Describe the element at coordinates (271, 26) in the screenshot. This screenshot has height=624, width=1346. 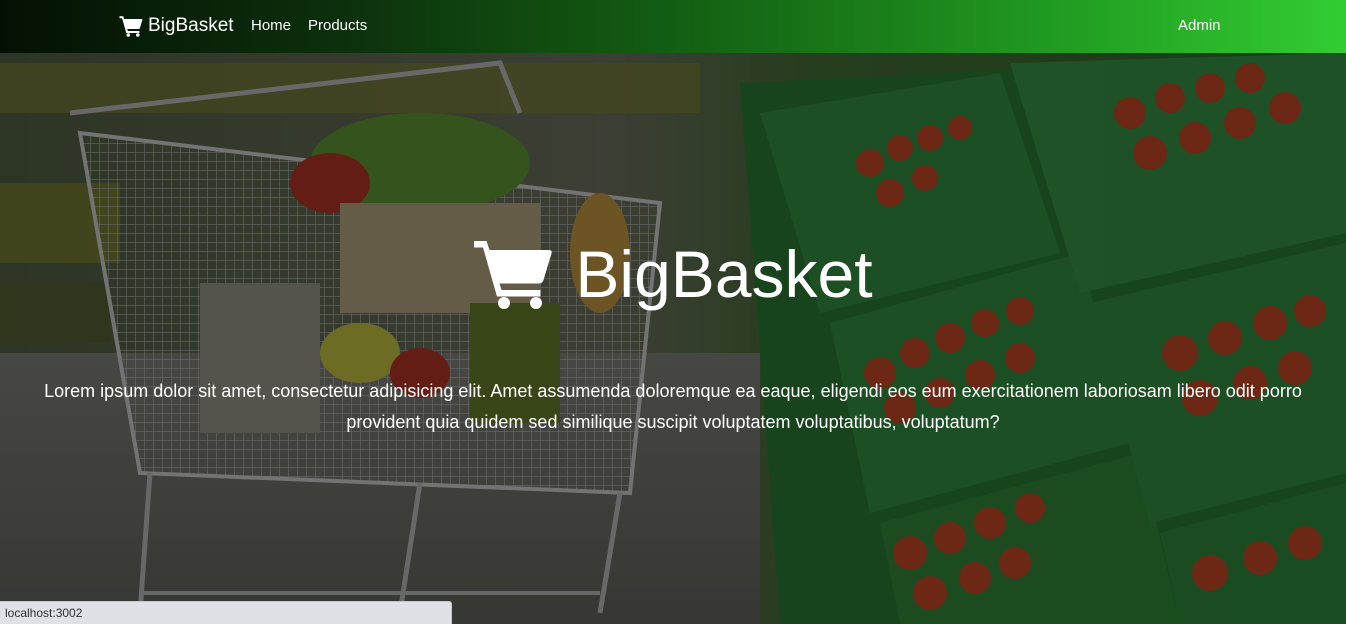
I see `nav-link-home: Home` at that location.